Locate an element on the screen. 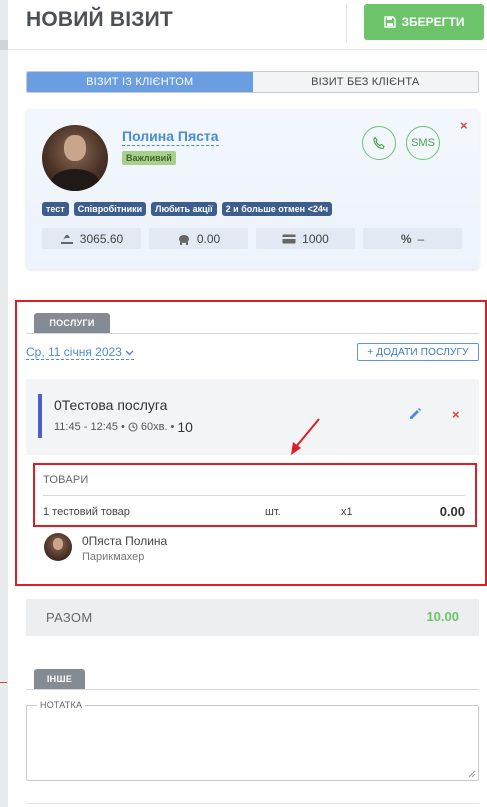 This screenshot has width=487, height=807. pencil-icon is located at coordinates (415, 414).